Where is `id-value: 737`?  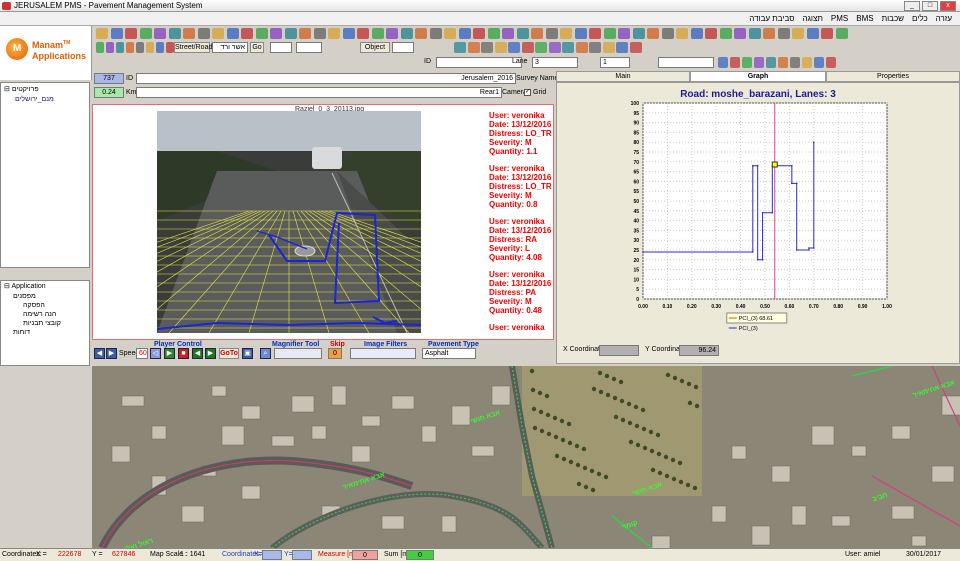 id-value: 737 is located at coordinates (109, 78).